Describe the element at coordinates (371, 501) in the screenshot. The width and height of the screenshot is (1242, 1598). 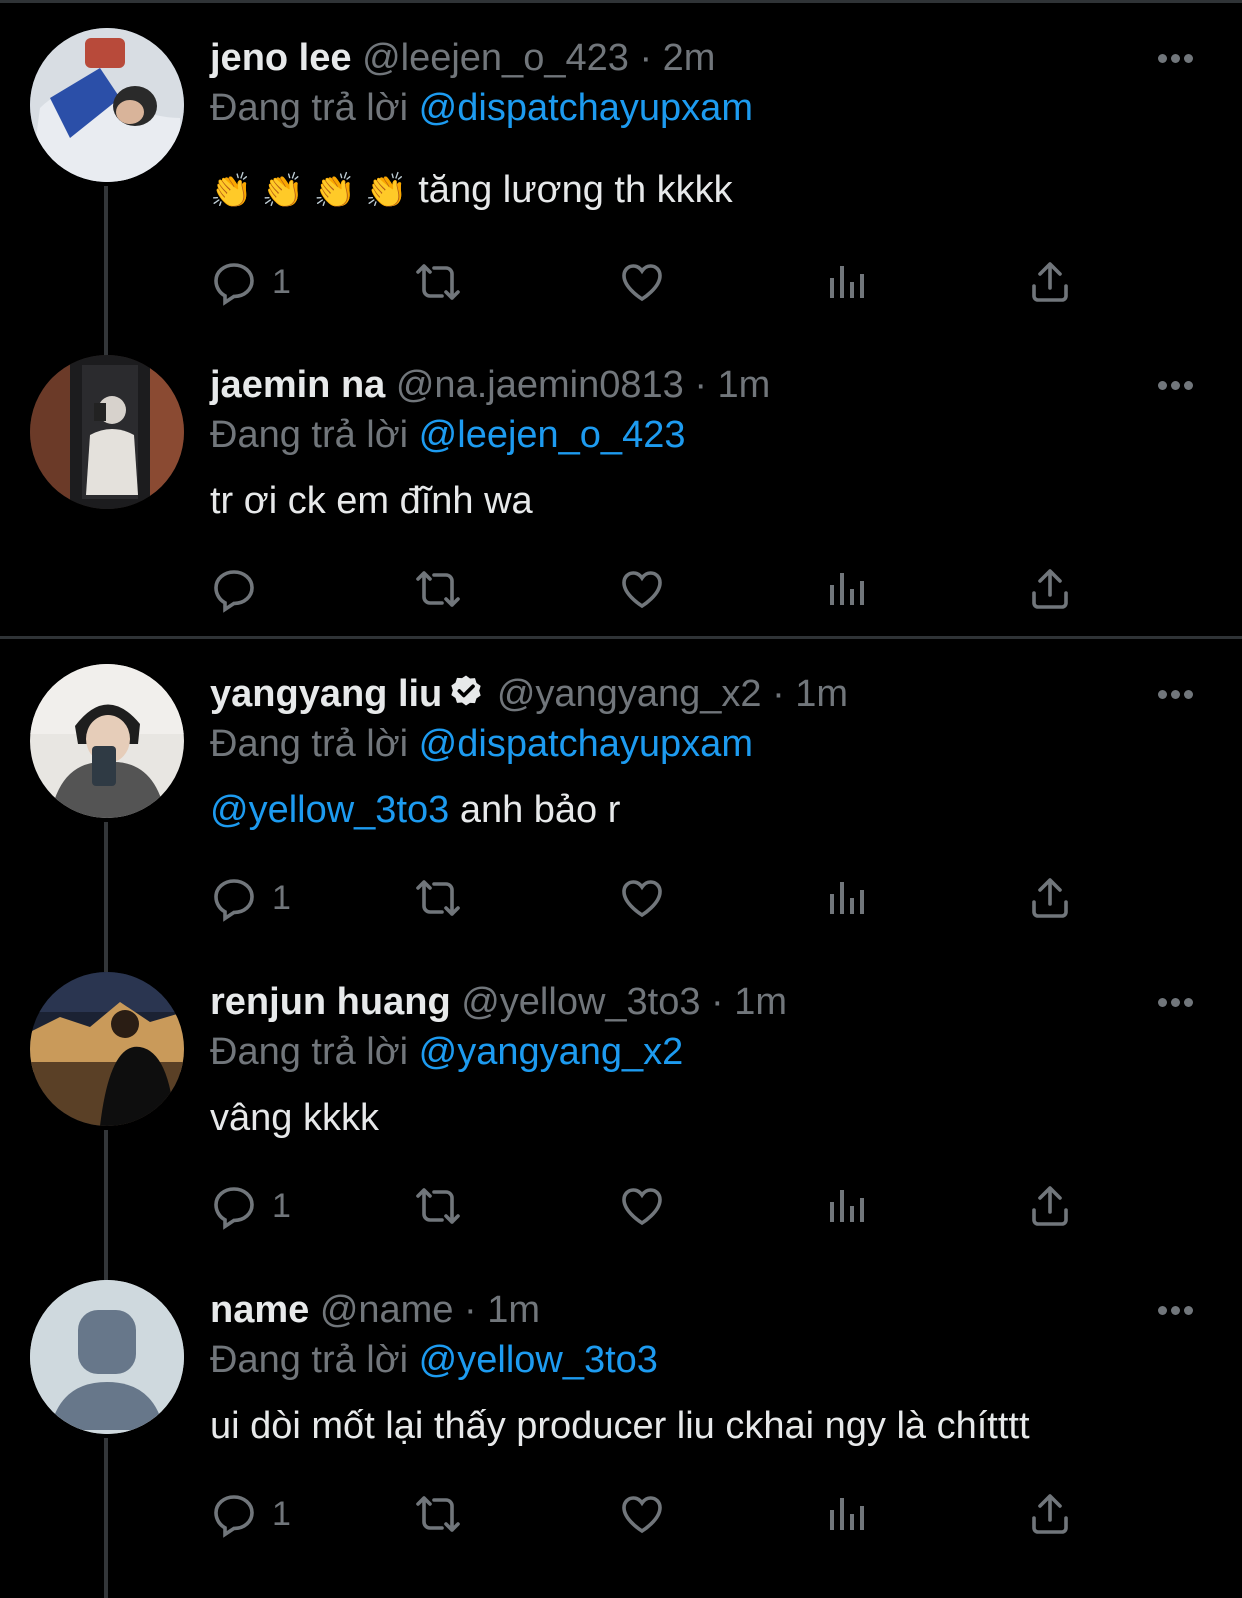
I see `tweet-text: tr ơi ck em đĩnh wa` at that location.